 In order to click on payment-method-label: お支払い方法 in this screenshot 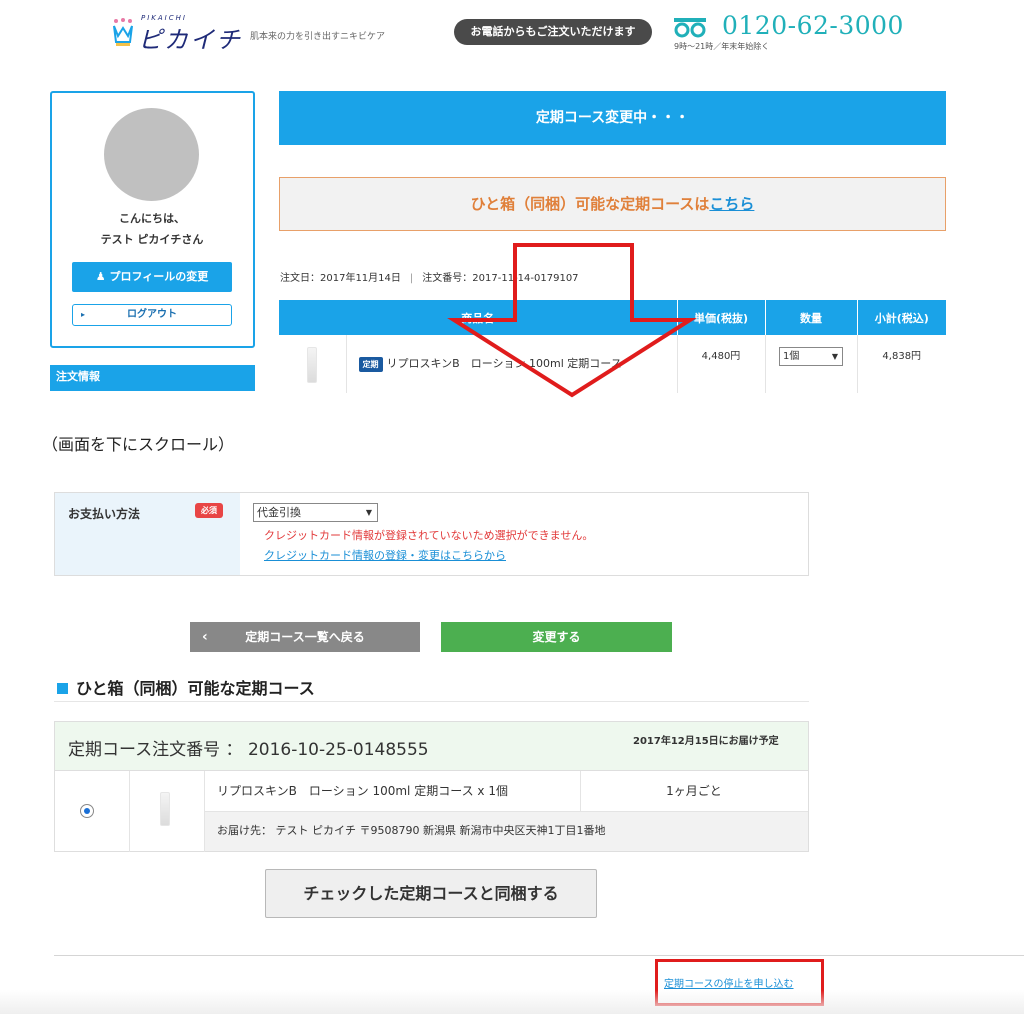, I will do `click(104, 514)`.